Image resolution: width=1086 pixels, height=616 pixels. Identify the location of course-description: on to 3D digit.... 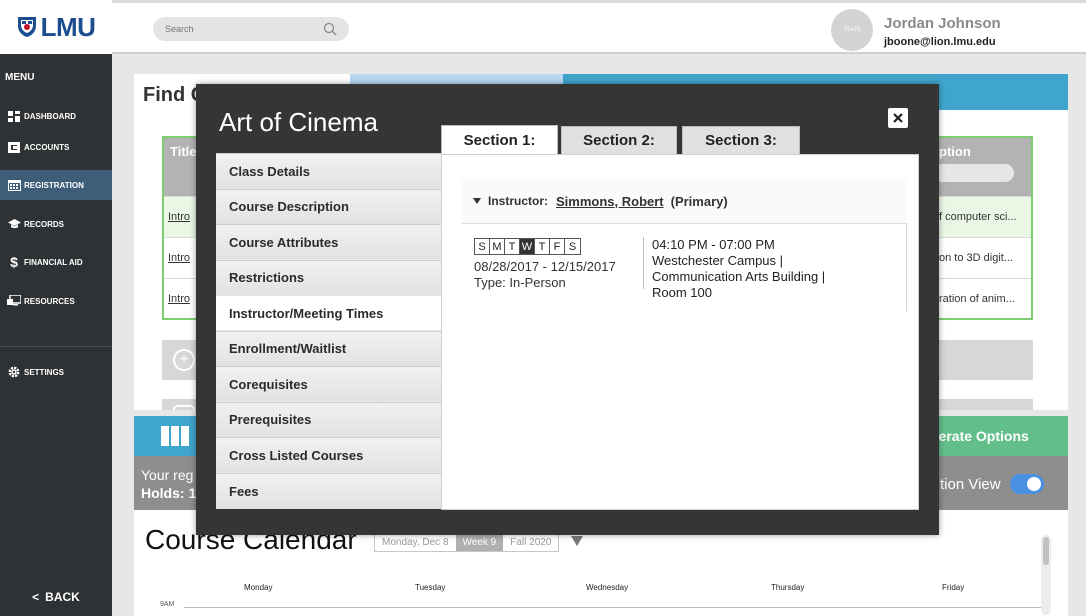
(976, 258).